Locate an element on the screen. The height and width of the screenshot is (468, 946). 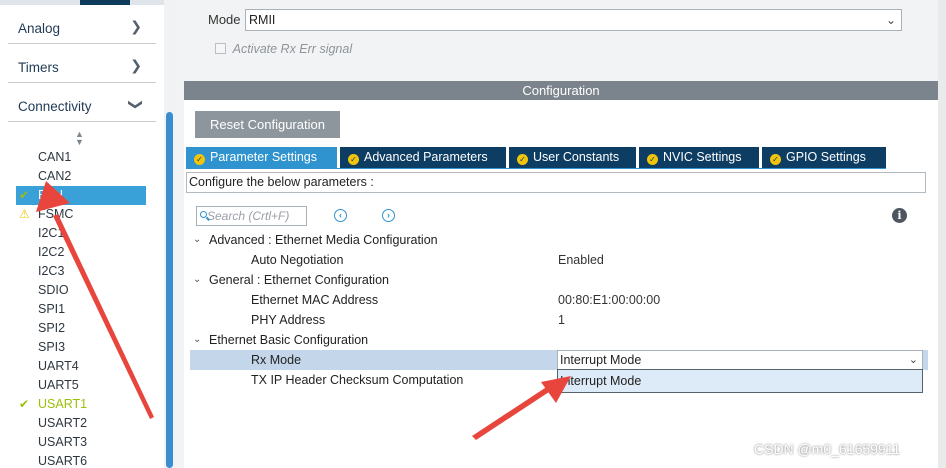
peripheral-item-can1: CAN1 is located at coordinates (81, 157).